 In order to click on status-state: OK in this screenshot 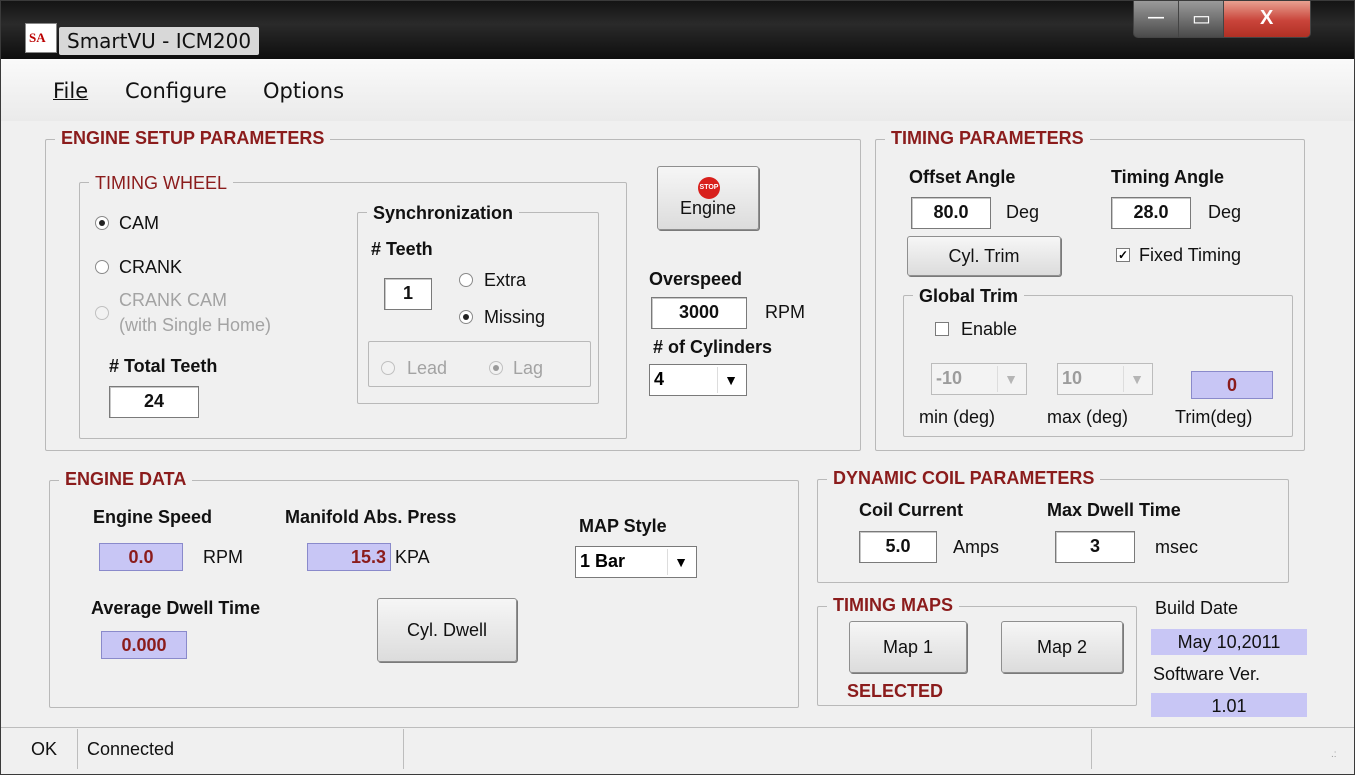, I will do `click(44, 749)`.